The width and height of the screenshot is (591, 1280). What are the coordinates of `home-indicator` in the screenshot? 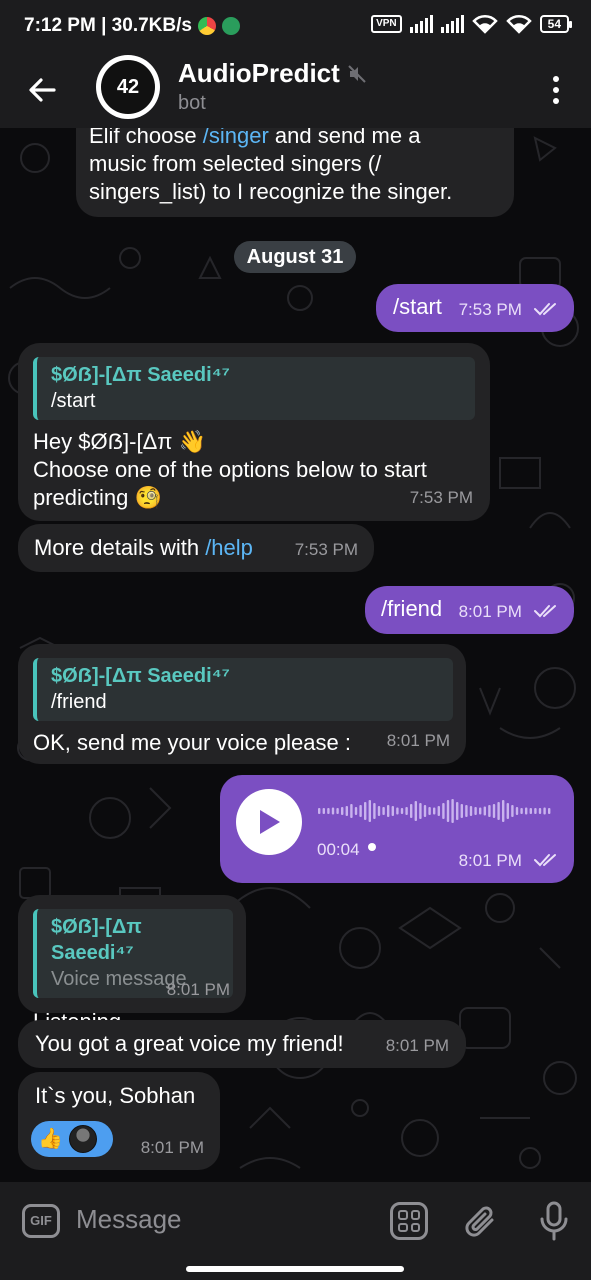 It's located at (295, 1269).